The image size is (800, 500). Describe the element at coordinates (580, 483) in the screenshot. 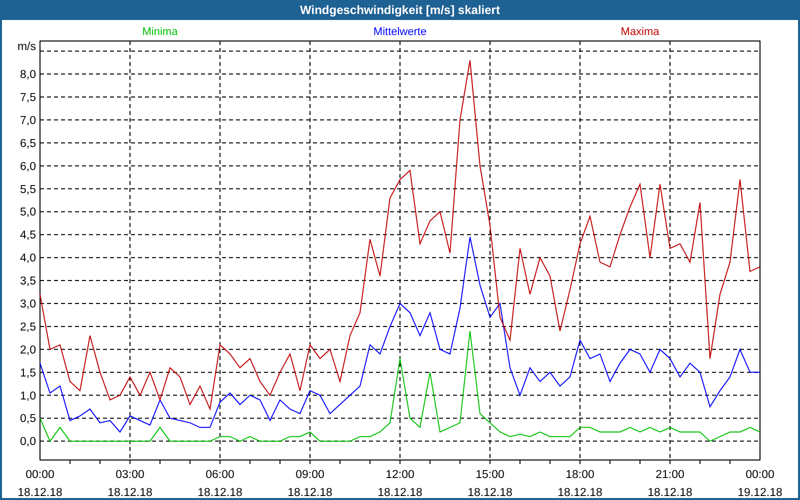

I see `x-tick-label: 18:00 18.12.18` at that location.